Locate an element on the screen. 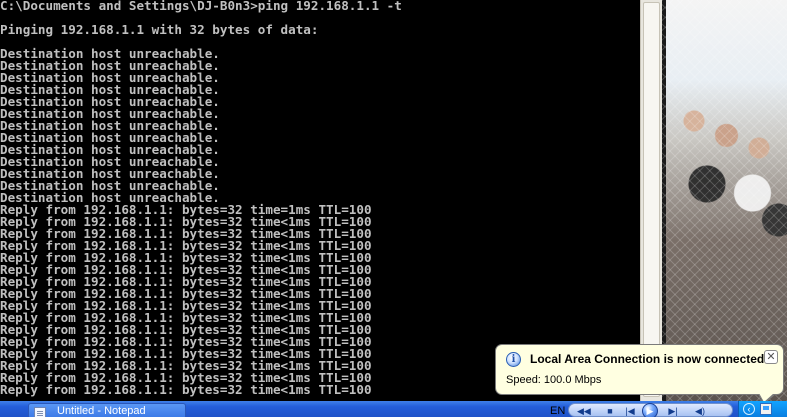 Image resolution: width=787 pixels, height=417 pixels. taskbar-button-notepad: Untitled - Notepad is located at coordinates (107, 410).